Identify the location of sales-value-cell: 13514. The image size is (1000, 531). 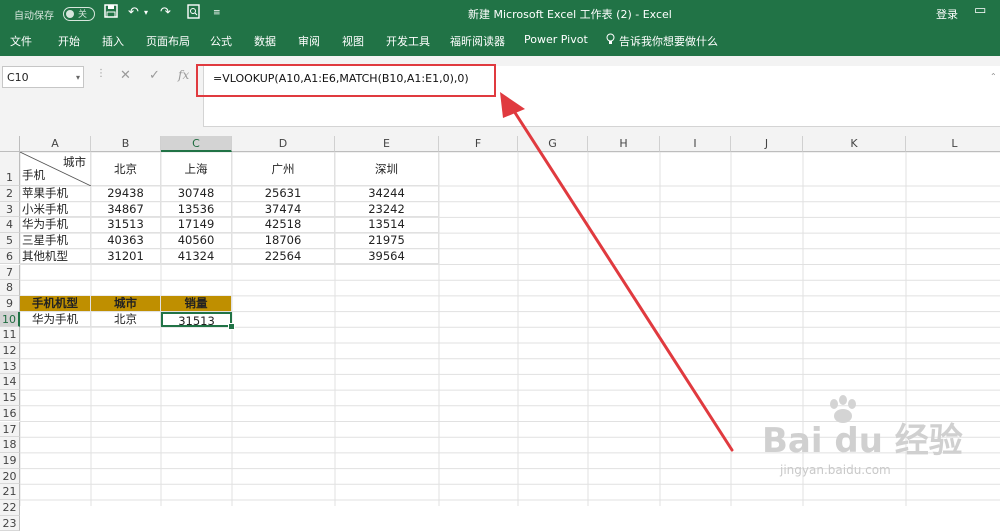
(387, 225).